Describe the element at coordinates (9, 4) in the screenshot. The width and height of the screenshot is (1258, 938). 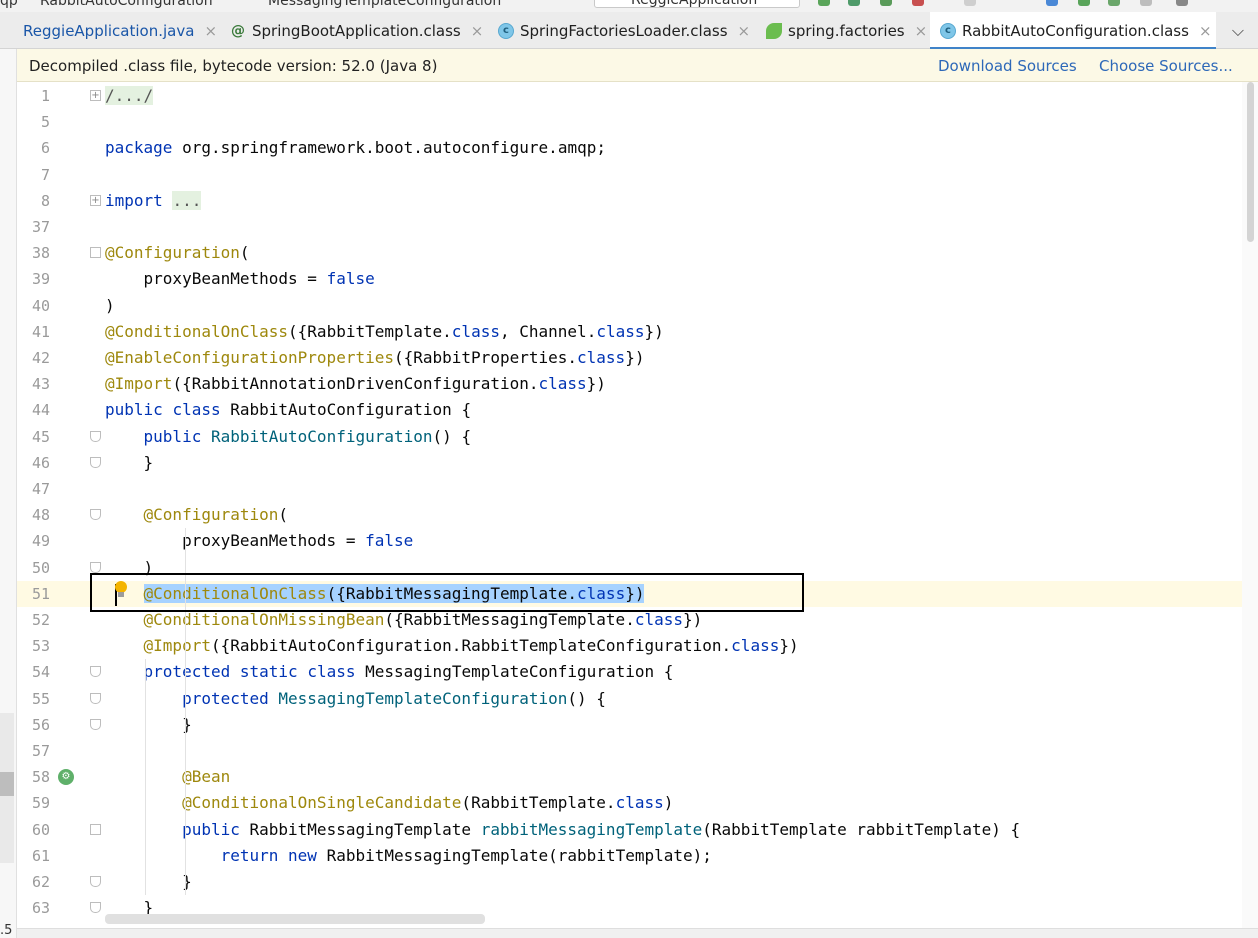
I see `breadcrumb-prefix: qp` at that location.